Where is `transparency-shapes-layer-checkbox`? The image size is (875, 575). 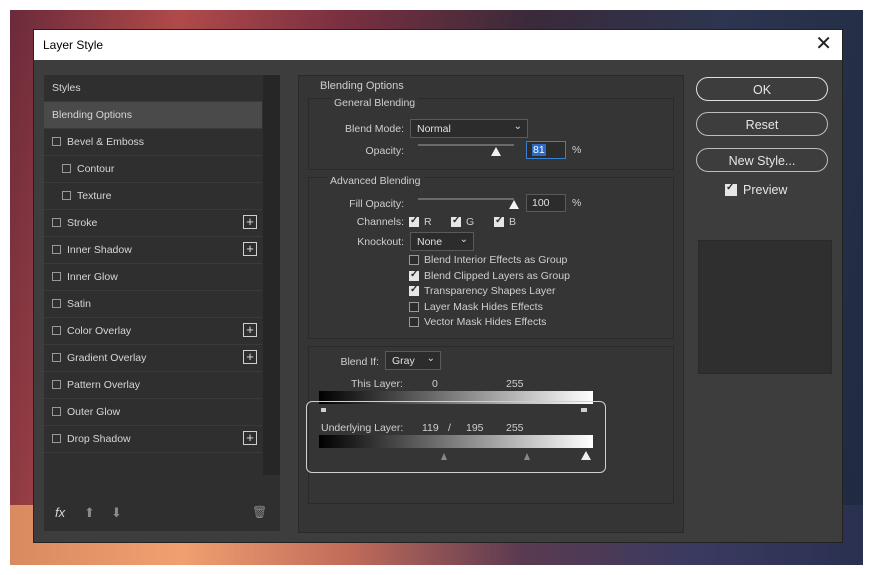
transparency-shapes-layer-checkbox is located at coordinates (414, 290).